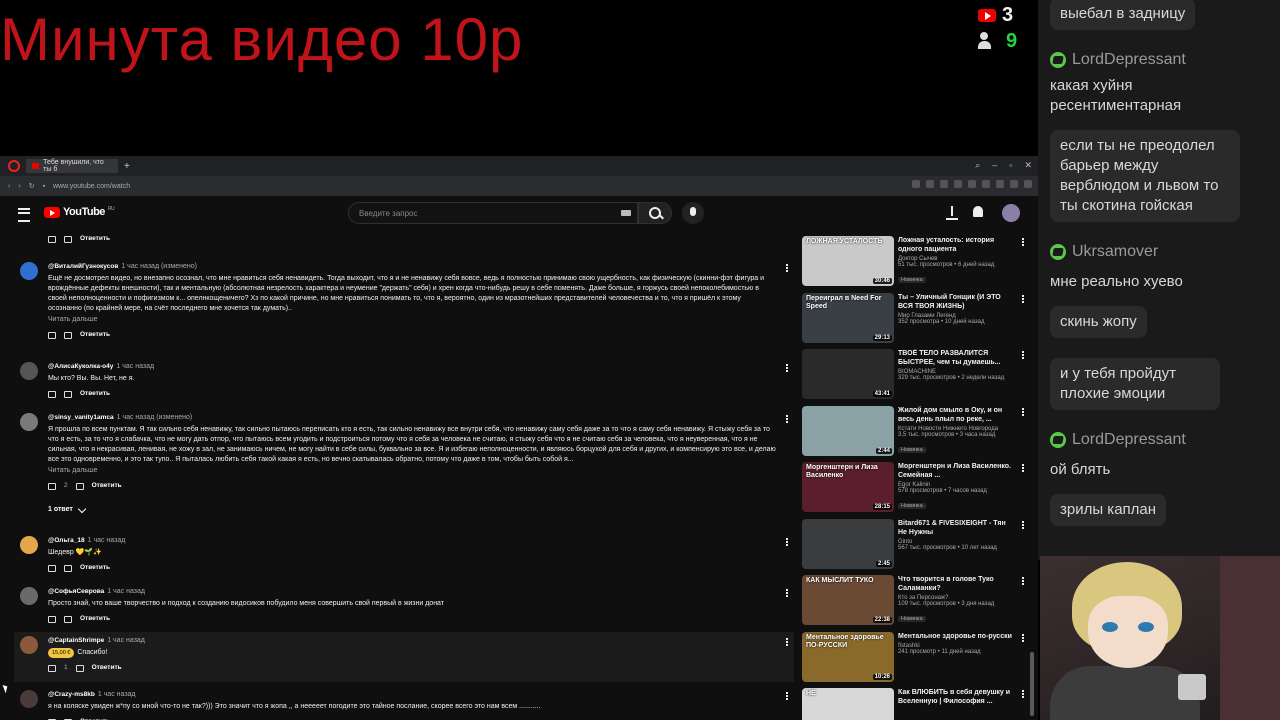  What do you see at coordinates (76, 591) in the screenshot?
I see `comment-author: @СофьяСеврова` at bounding box center [76, 591].